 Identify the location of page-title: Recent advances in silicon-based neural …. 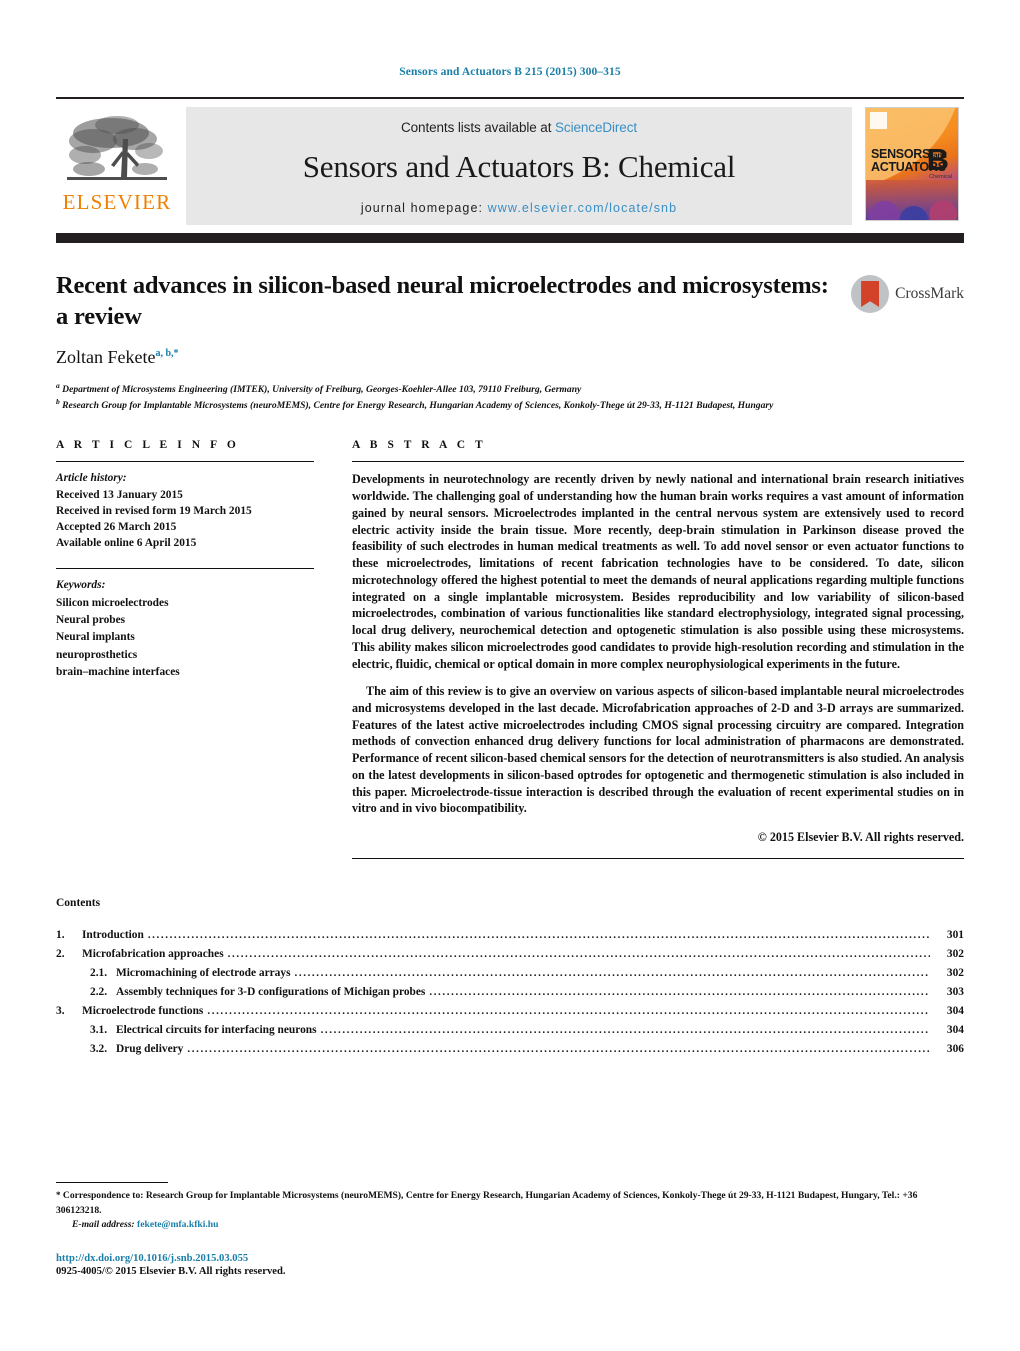
(442, 301).